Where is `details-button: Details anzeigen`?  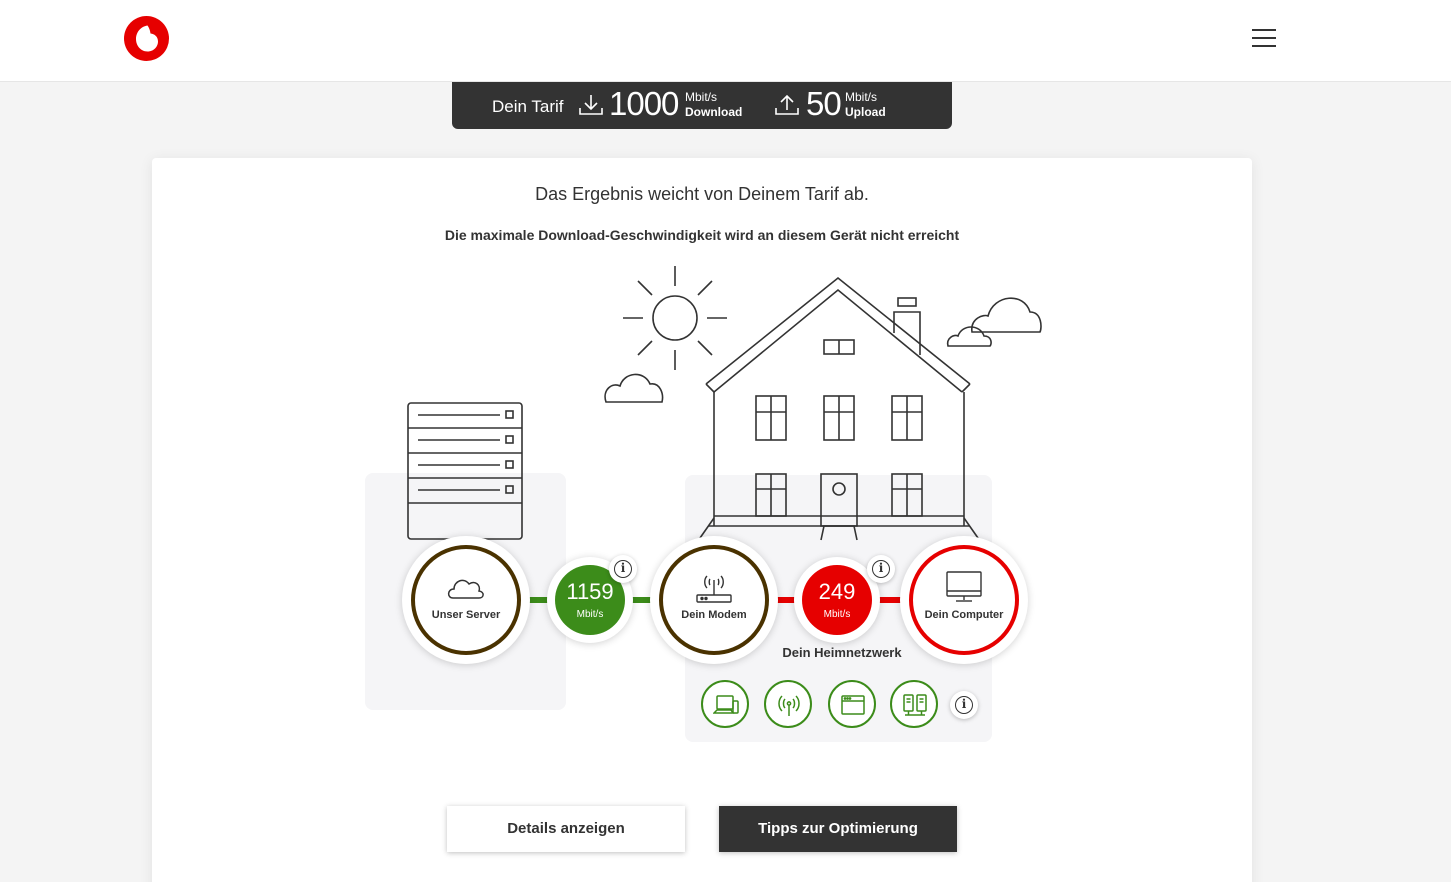 details-button: Details anzeigen is located at coordinates (566, 829).